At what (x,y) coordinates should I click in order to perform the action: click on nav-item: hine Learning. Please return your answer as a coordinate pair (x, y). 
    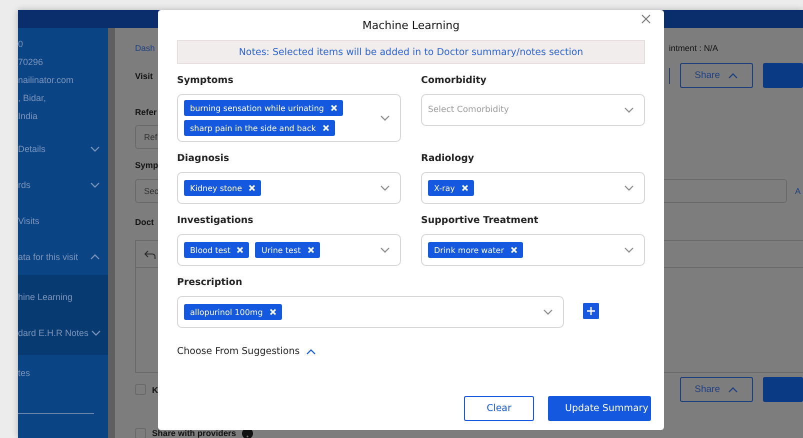
    Looking at the image, I should click on (63, 297).